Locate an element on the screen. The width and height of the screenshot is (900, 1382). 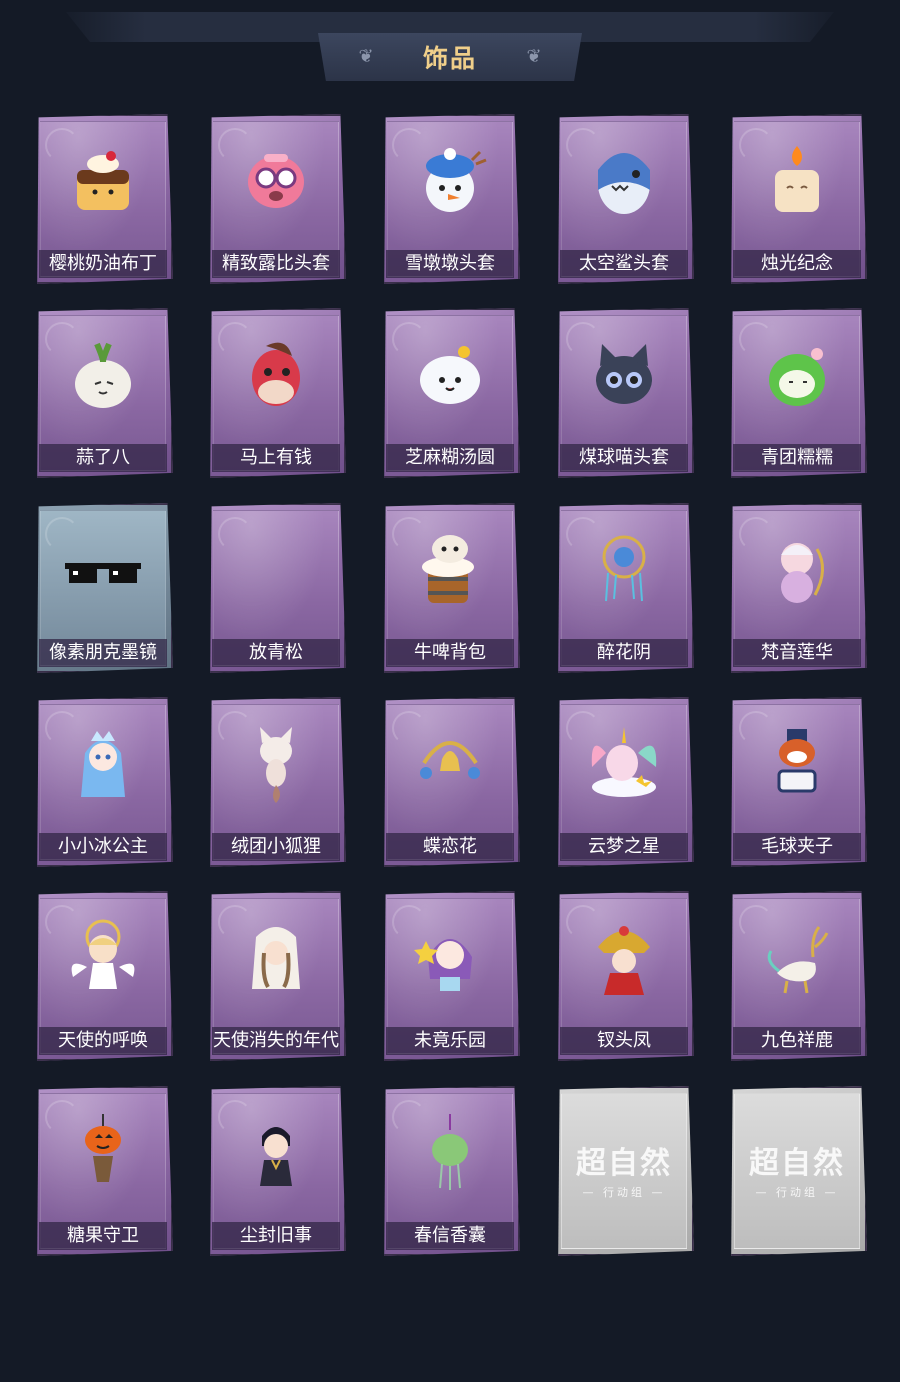
item-name: 牛啤背包 is located at coordinates (450, 653).